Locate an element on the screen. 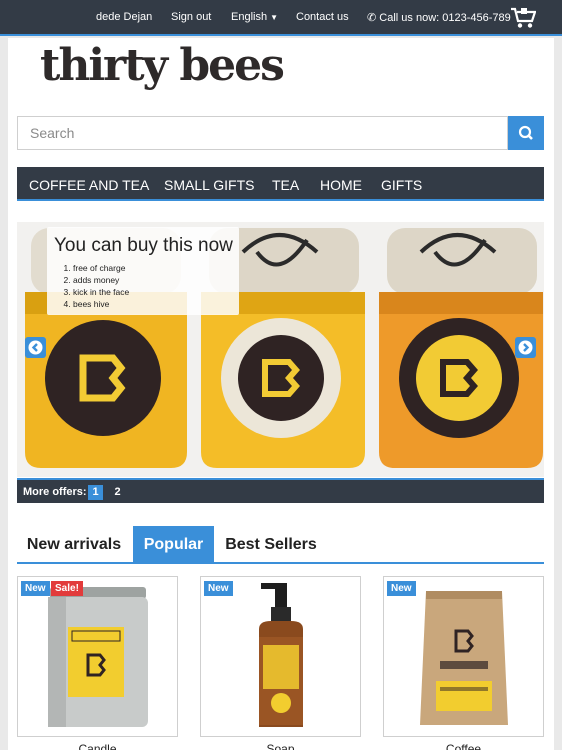 This screenshot has height=750, width=562. coffee-product-image is located at coordinates (464, 658).